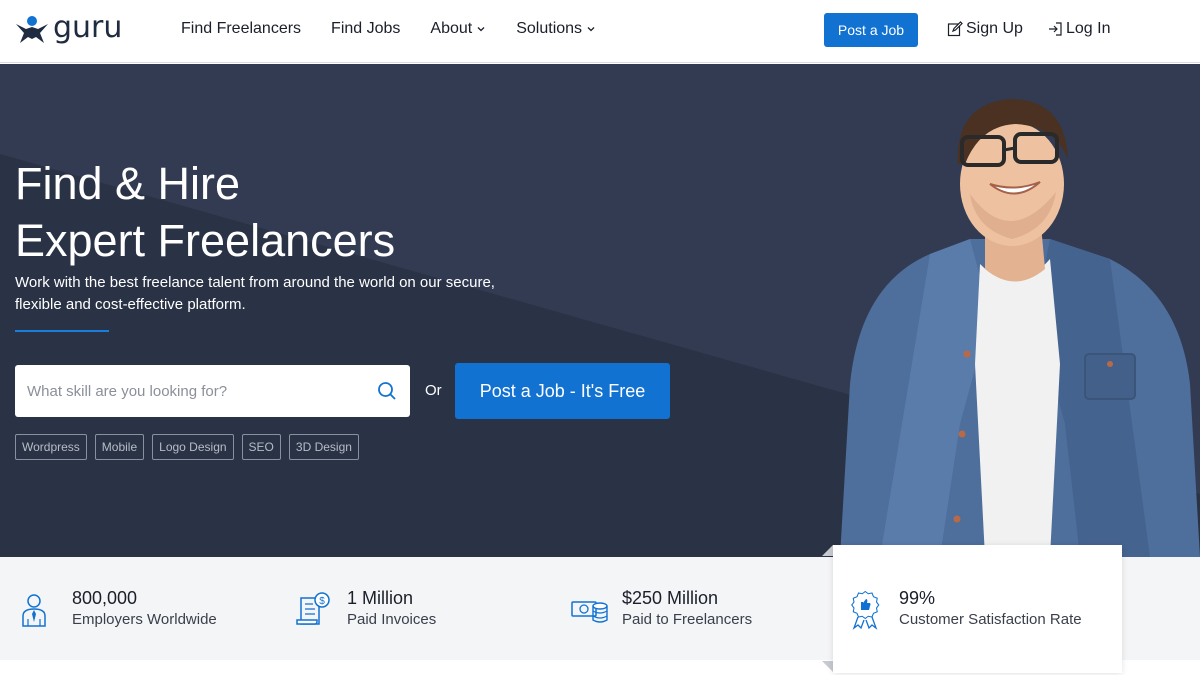 This screenshot has height=675, width=1200. Describe the element at coordinates (1088, 28) in the screenshot. I see `log-in-label: Log In` at that location.